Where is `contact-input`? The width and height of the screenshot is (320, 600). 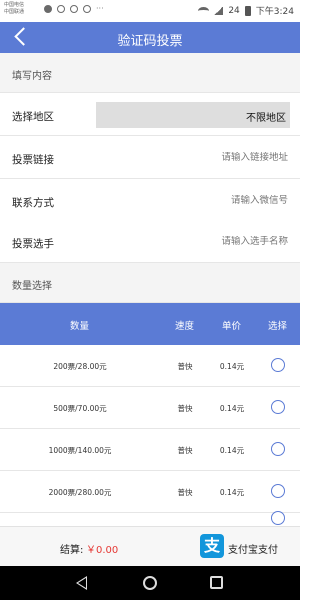 contact-input is located at coordinates (218, 200).